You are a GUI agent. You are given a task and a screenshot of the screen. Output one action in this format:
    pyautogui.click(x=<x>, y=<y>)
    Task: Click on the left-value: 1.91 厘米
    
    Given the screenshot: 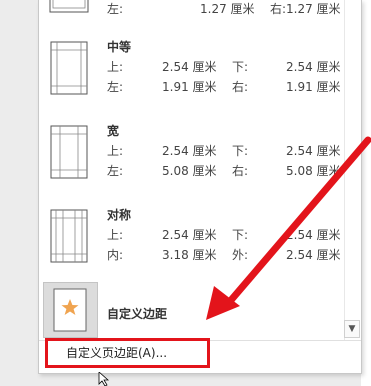 What is the action you would take?
    pyautogui.click(x=189, y=87)
    